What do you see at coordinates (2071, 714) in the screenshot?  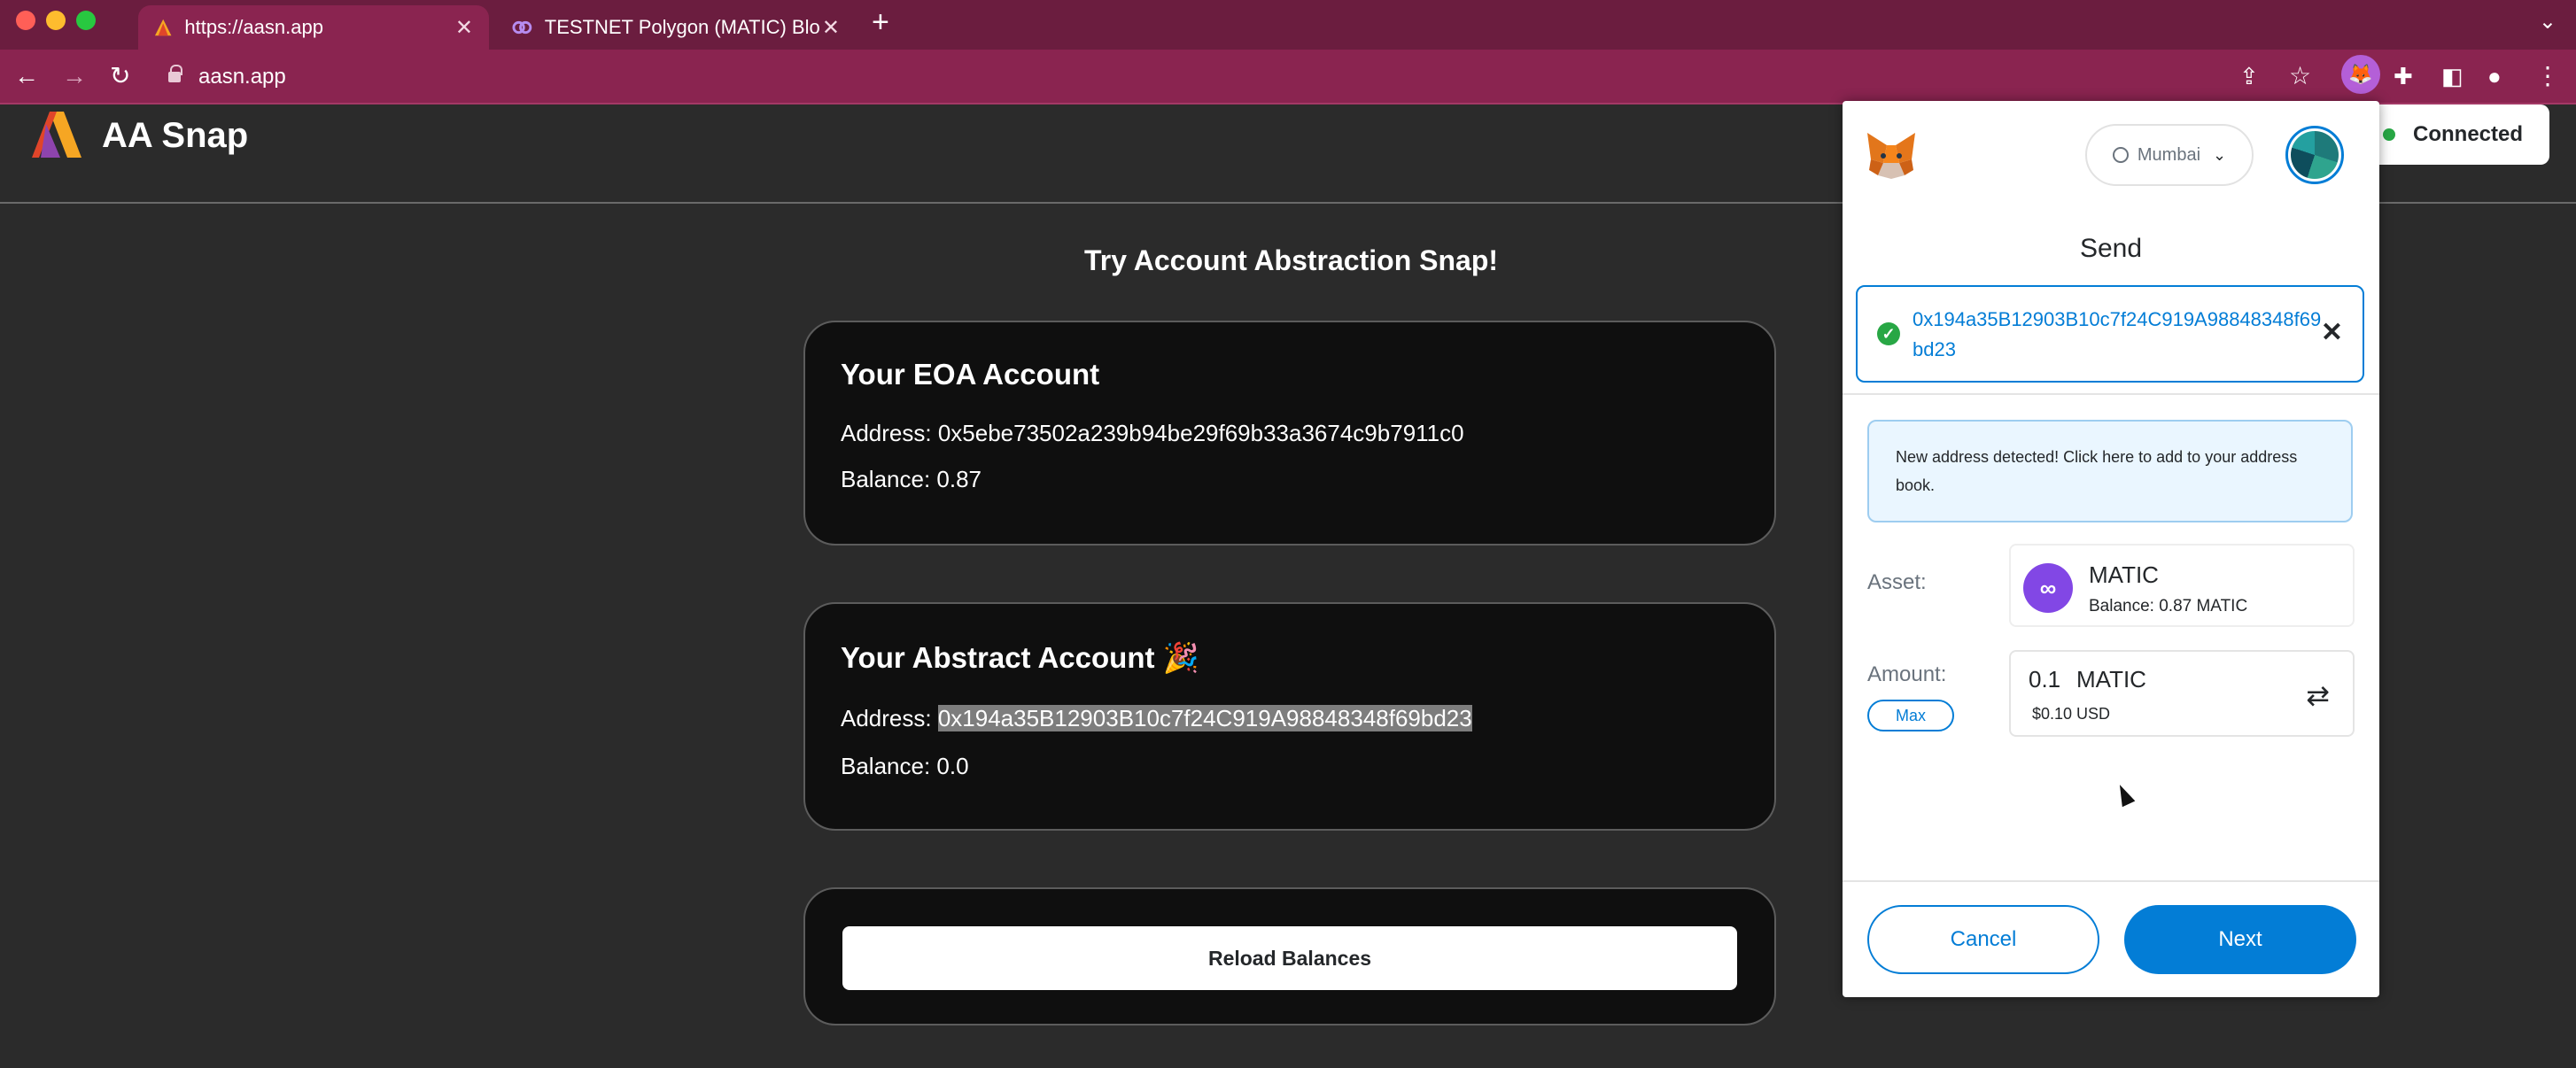 I see `amount-usd: $0.10 USD` at bounding box center [2071, 714].